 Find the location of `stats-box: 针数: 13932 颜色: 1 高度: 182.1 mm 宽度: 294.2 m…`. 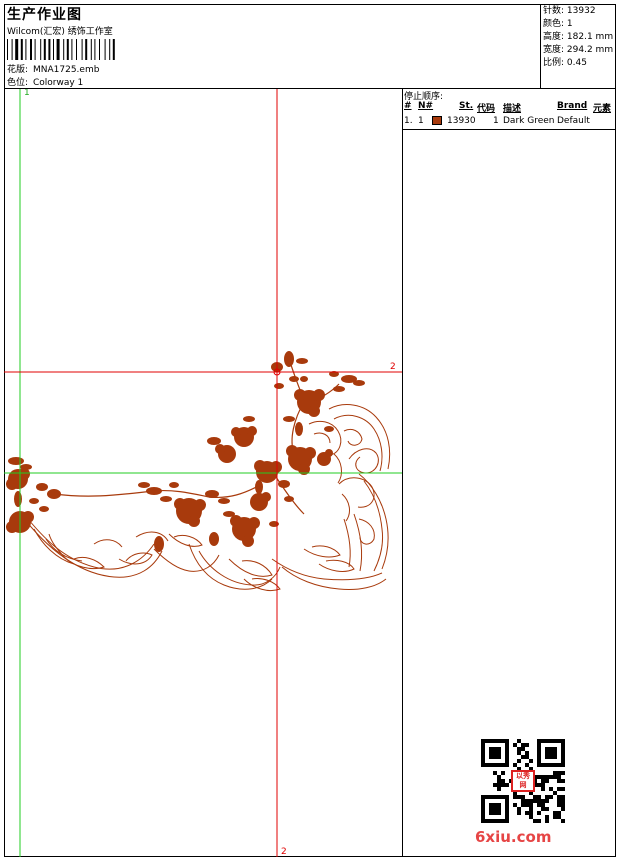

stats-box: 针数: 13932 颜色: 1 高度: 182.1 mm 宽度: 294.2 m… is located at coordinates (578, 46).